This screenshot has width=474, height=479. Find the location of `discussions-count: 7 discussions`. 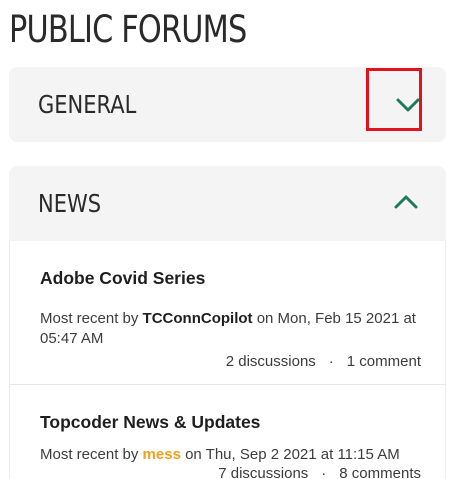

discussions-count: 7 discussions is located at coordinates (263, 472).